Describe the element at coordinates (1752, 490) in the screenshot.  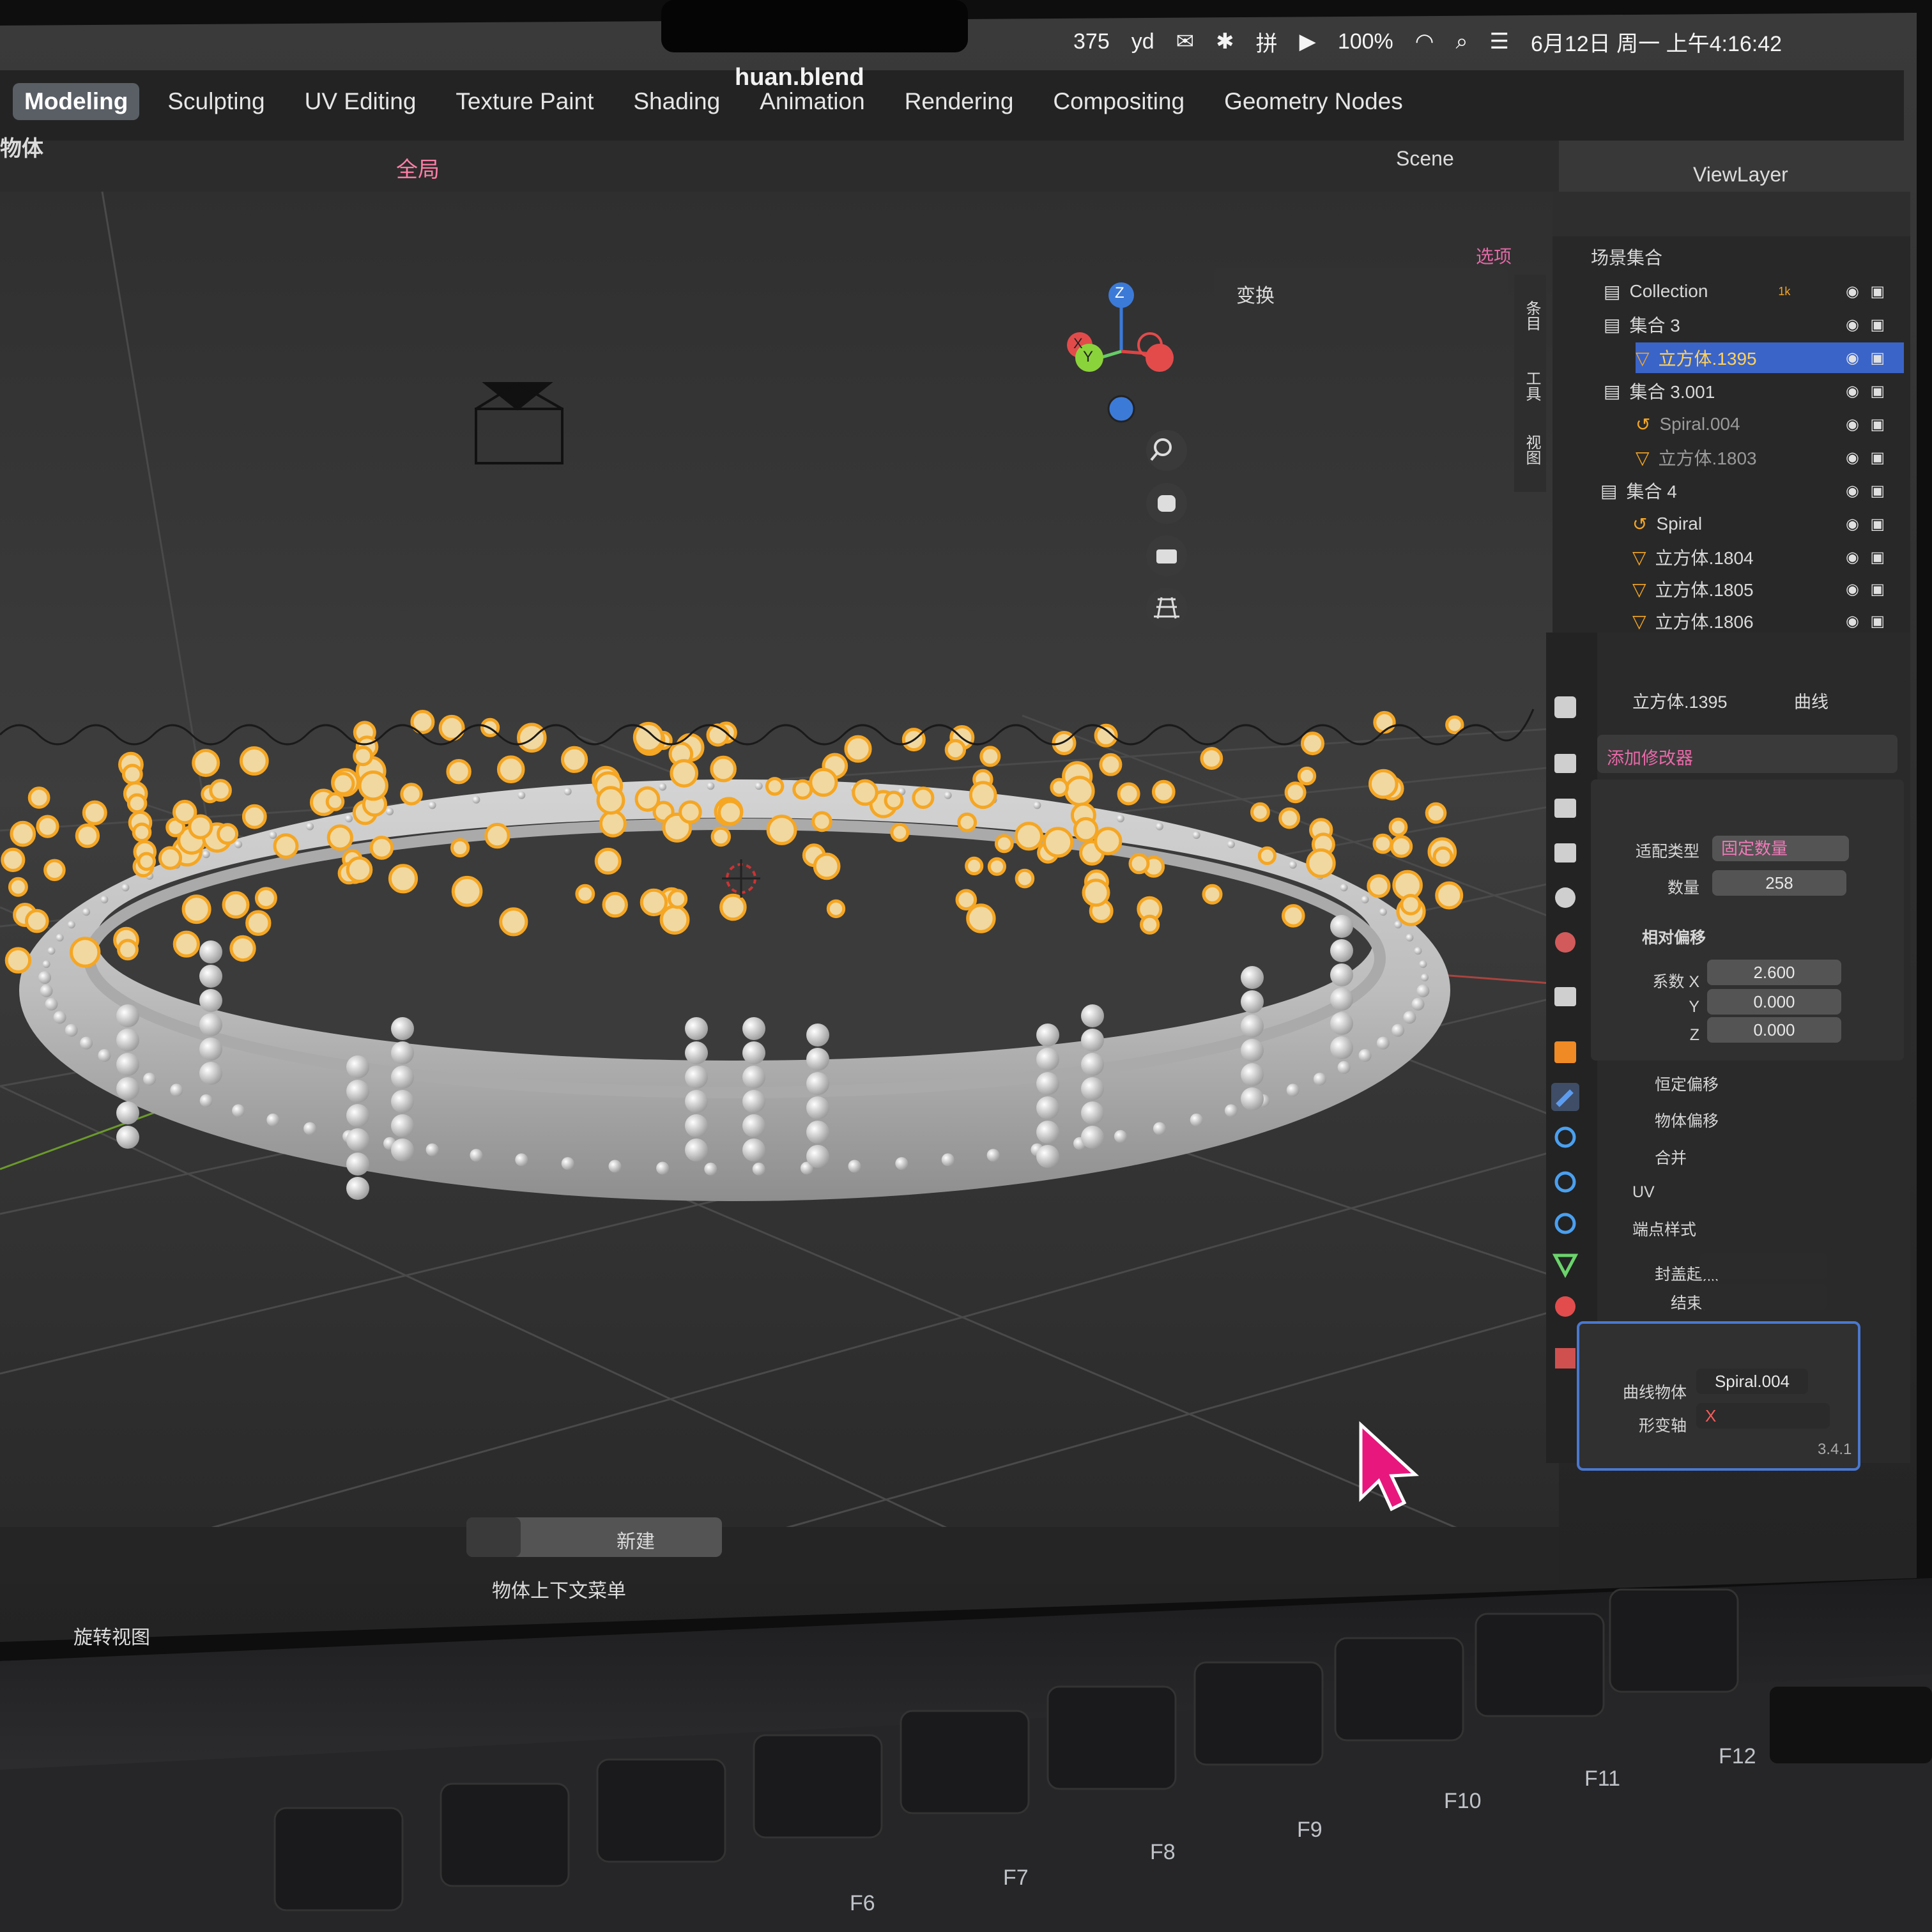
I see `outliner-item: ▤ 集合 4 ◉ ▣` at that location.